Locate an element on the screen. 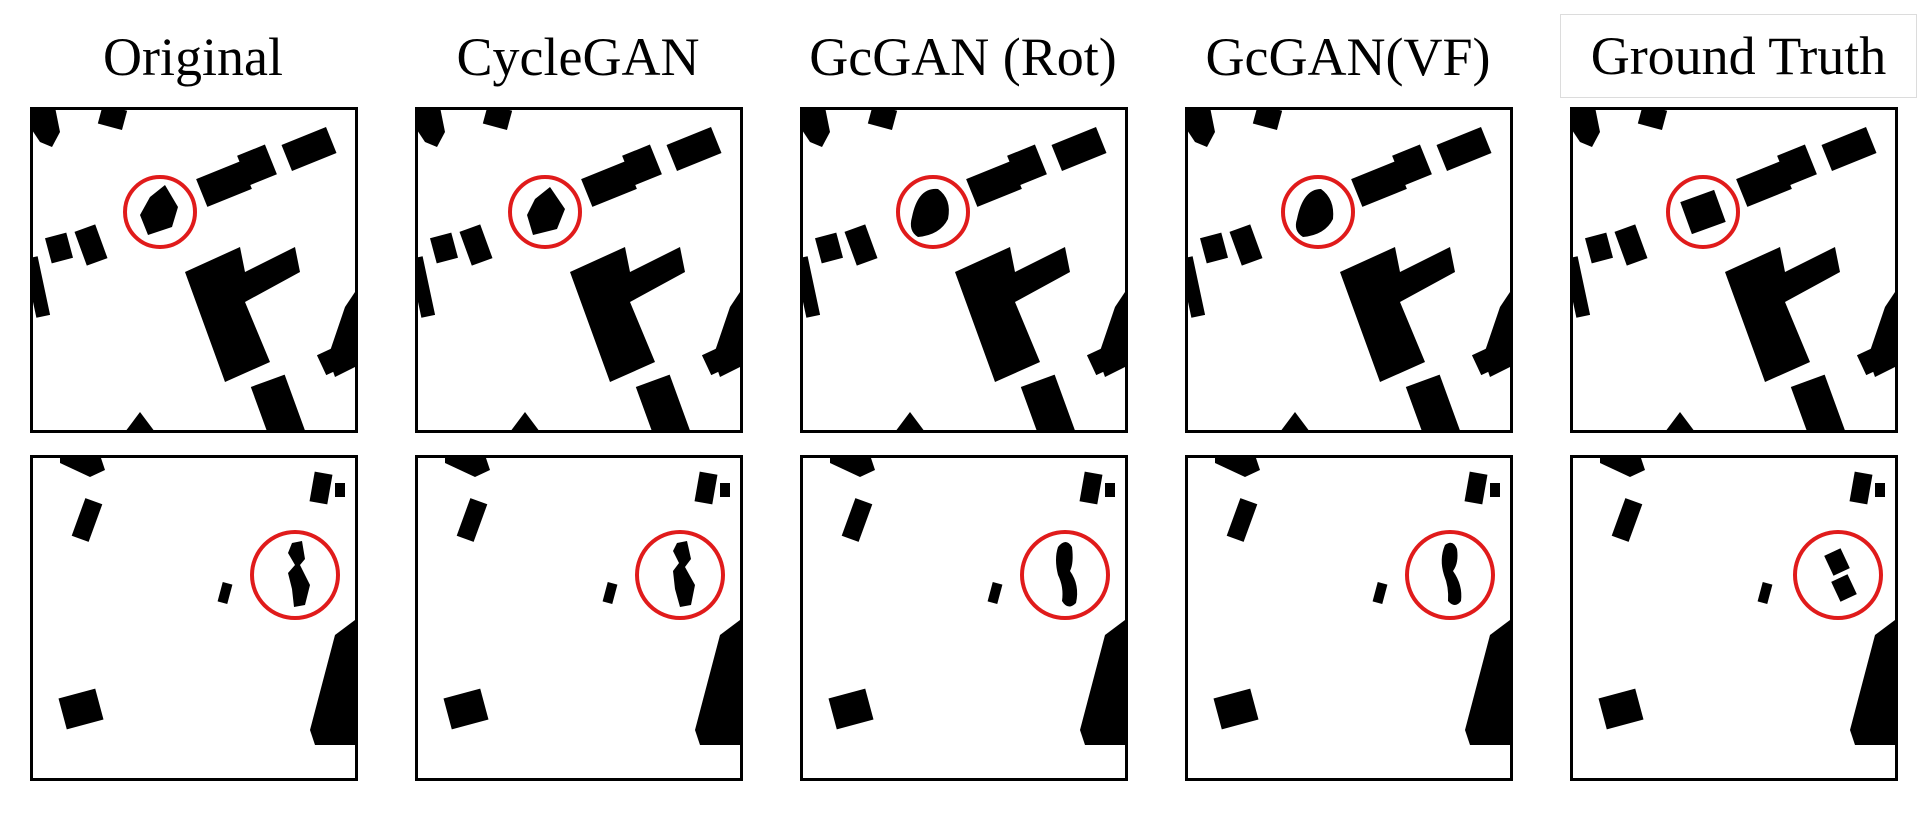  panel-original-row1 is located at coordinates (194, 270).